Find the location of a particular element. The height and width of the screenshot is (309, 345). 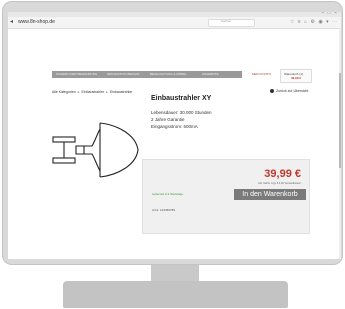

browser-search-input: Suchen is located at coordinates (231, 23).